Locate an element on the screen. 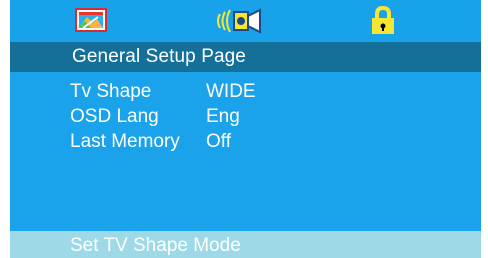 This screenshot has height=258, width=488. tab-general-setup is located at coordinates (91, 21).